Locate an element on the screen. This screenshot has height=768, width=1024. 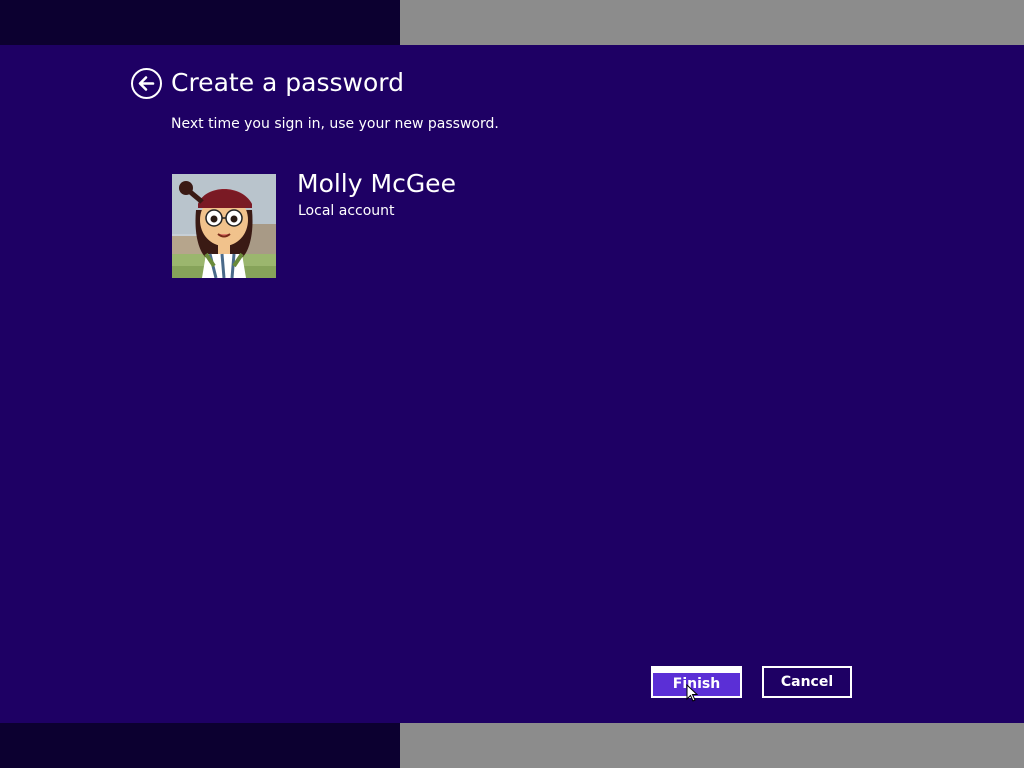
user-avatar is located at coordinates (224, 226).